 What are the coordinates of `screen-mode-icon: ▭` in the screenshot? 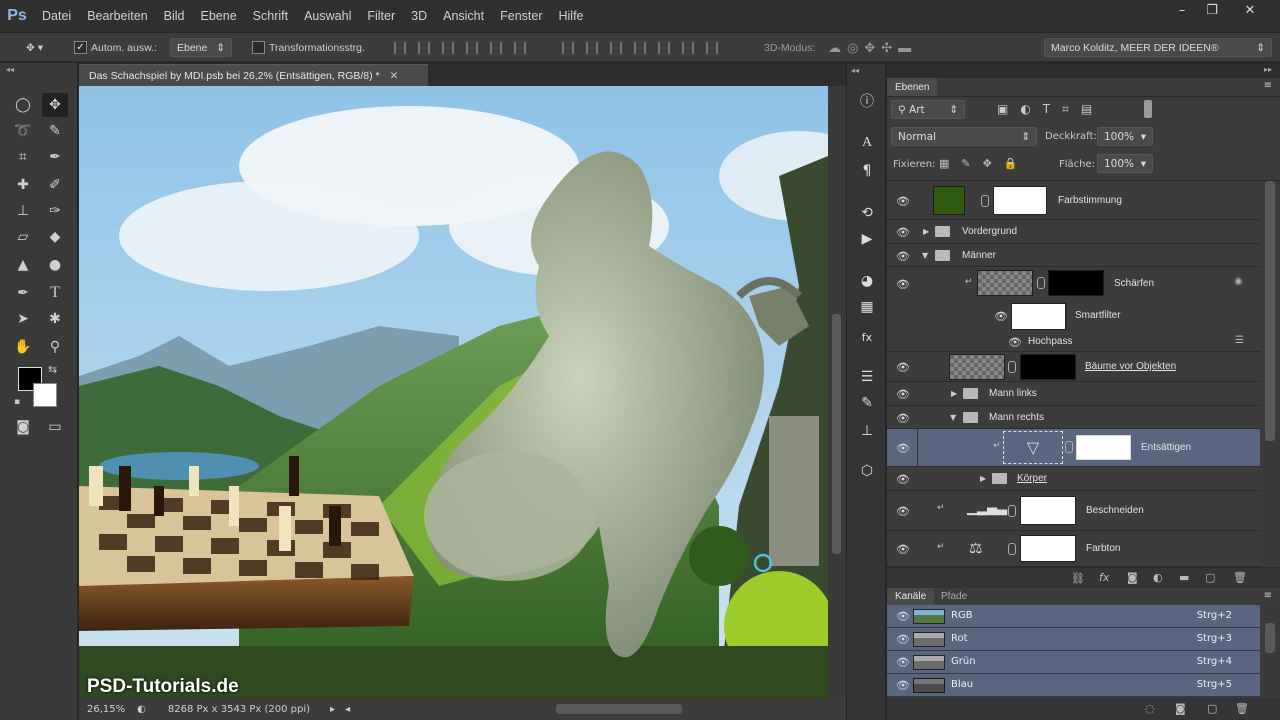 It's located at (55, 427).